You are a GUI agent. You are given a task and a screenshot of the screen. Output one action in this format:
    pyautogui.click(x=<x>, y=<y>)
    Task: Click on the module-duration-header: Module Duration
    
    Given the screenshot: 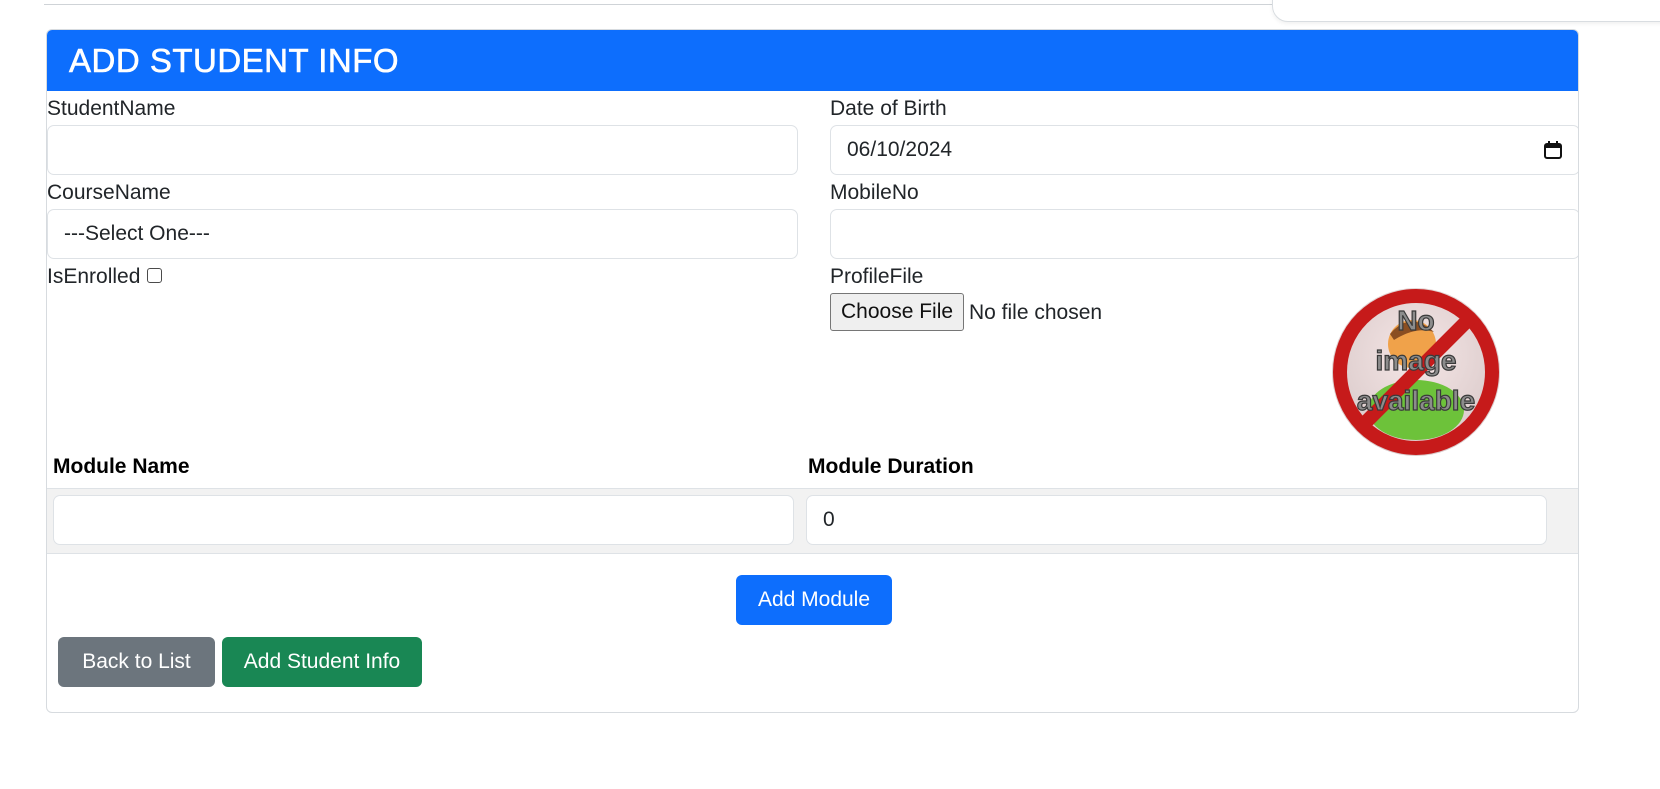 What is the action you would take?
    pyautogui.click(x=891, y=466)
    